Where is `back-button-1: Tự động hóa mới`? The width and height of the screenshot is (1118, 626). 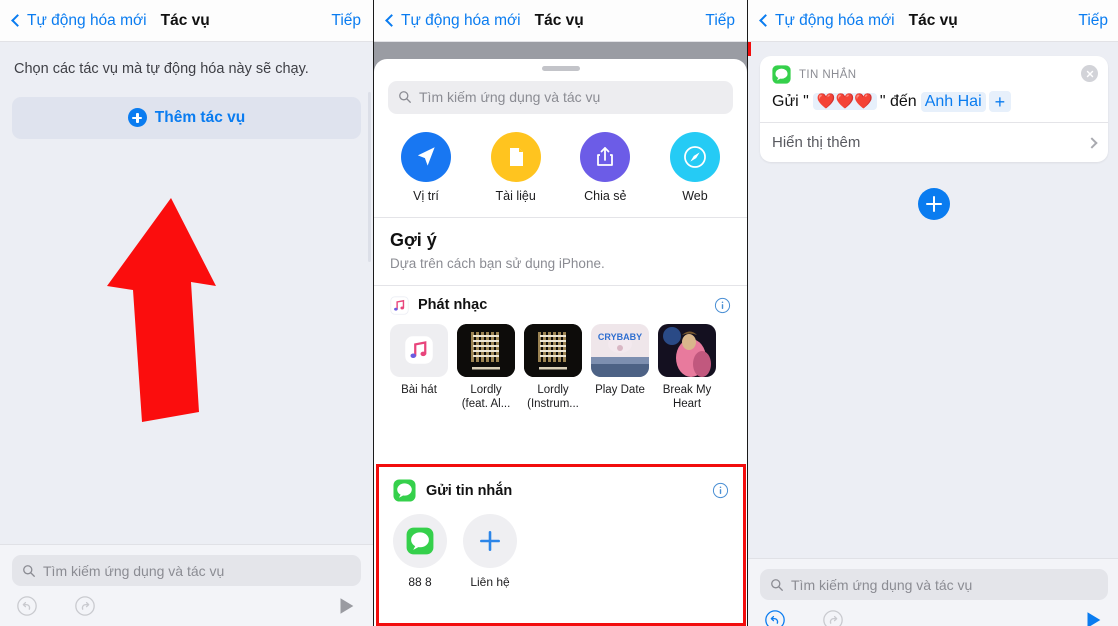
back-button-1: Tự động hóa mới is located at coordinates (79, 21).